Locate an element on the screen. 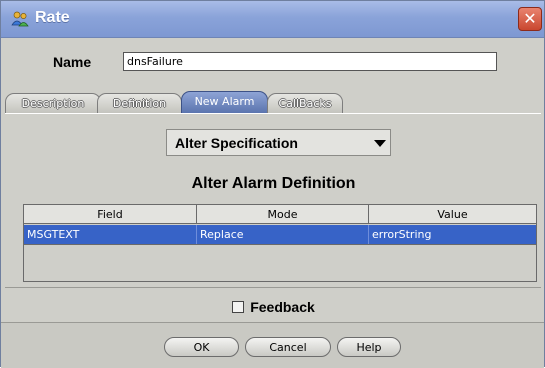 Image resolution: width=545 pixels, height=368 pixels. title-bar: Rate ✕ is located at coordinates (272, 19).